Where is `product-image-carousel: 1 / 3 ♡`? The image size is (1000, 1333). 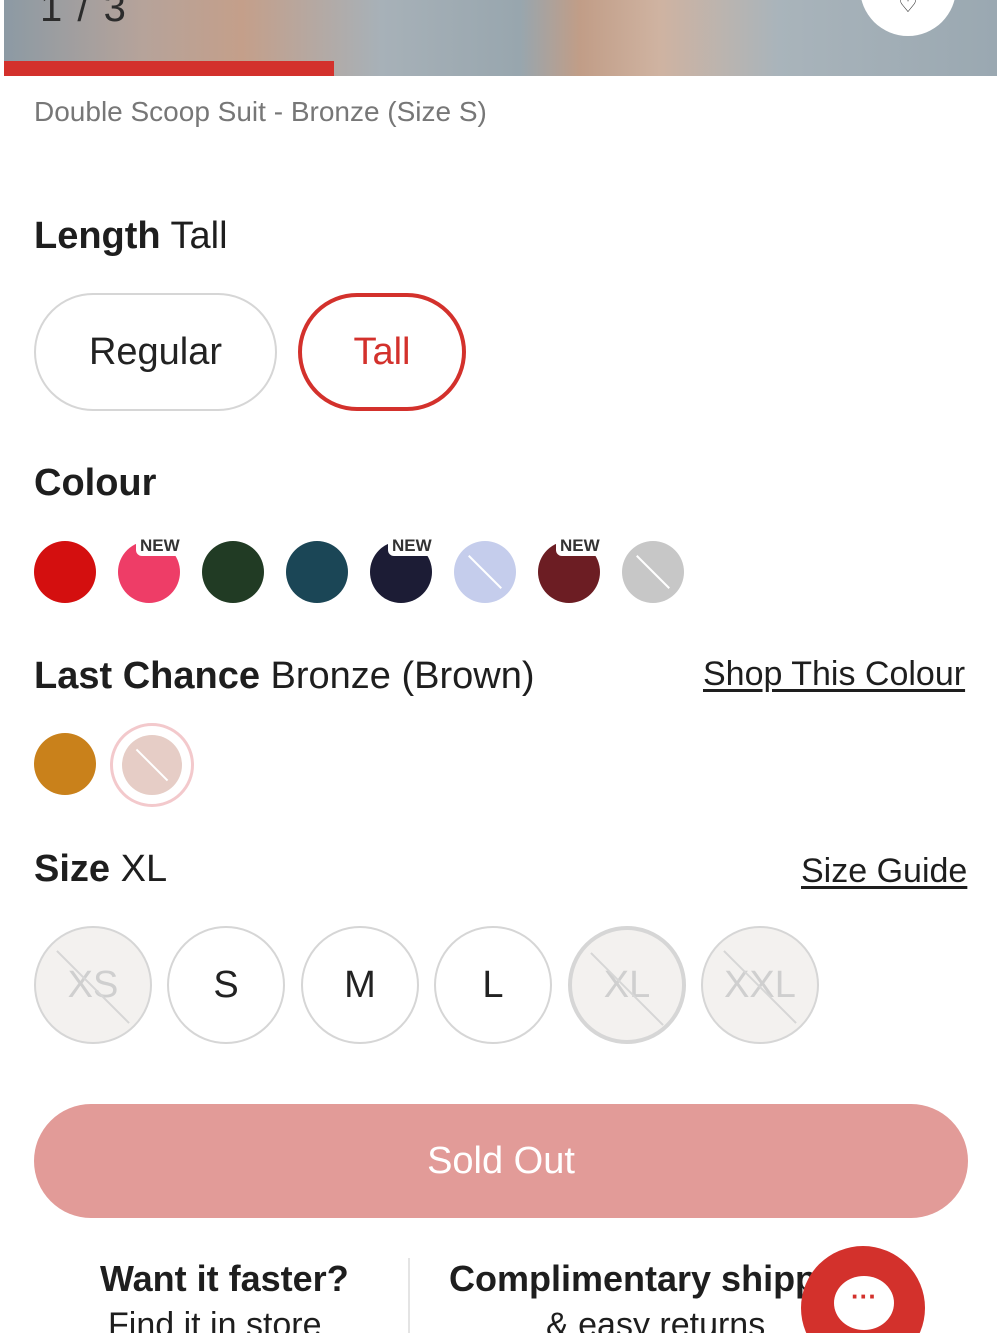
product-image-carousel: 1 / 3 ♡ is located at coordinates (500, 38).